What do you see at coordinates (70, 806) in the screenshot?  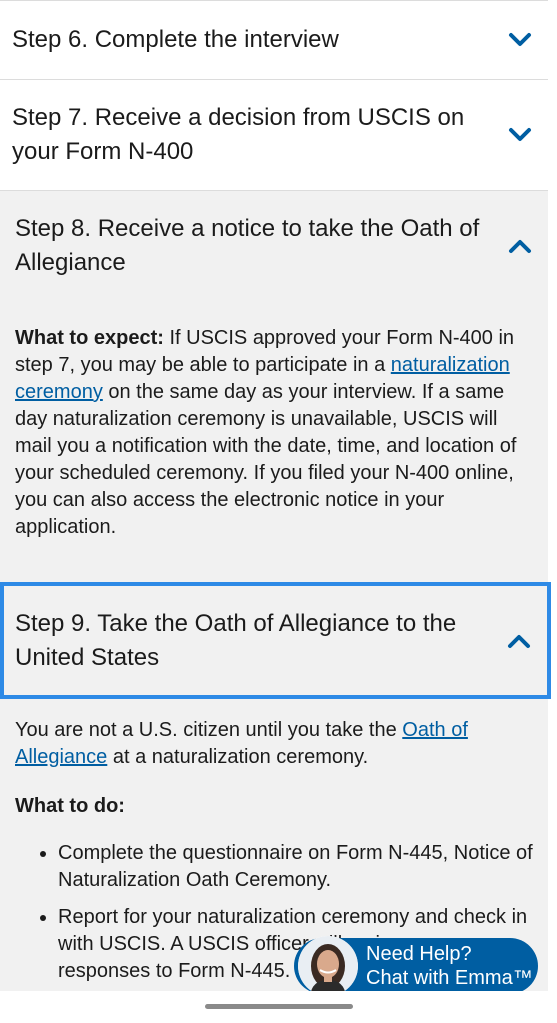 I see `what-to-do-heading: What to do:` at bounding box center [70, 806].